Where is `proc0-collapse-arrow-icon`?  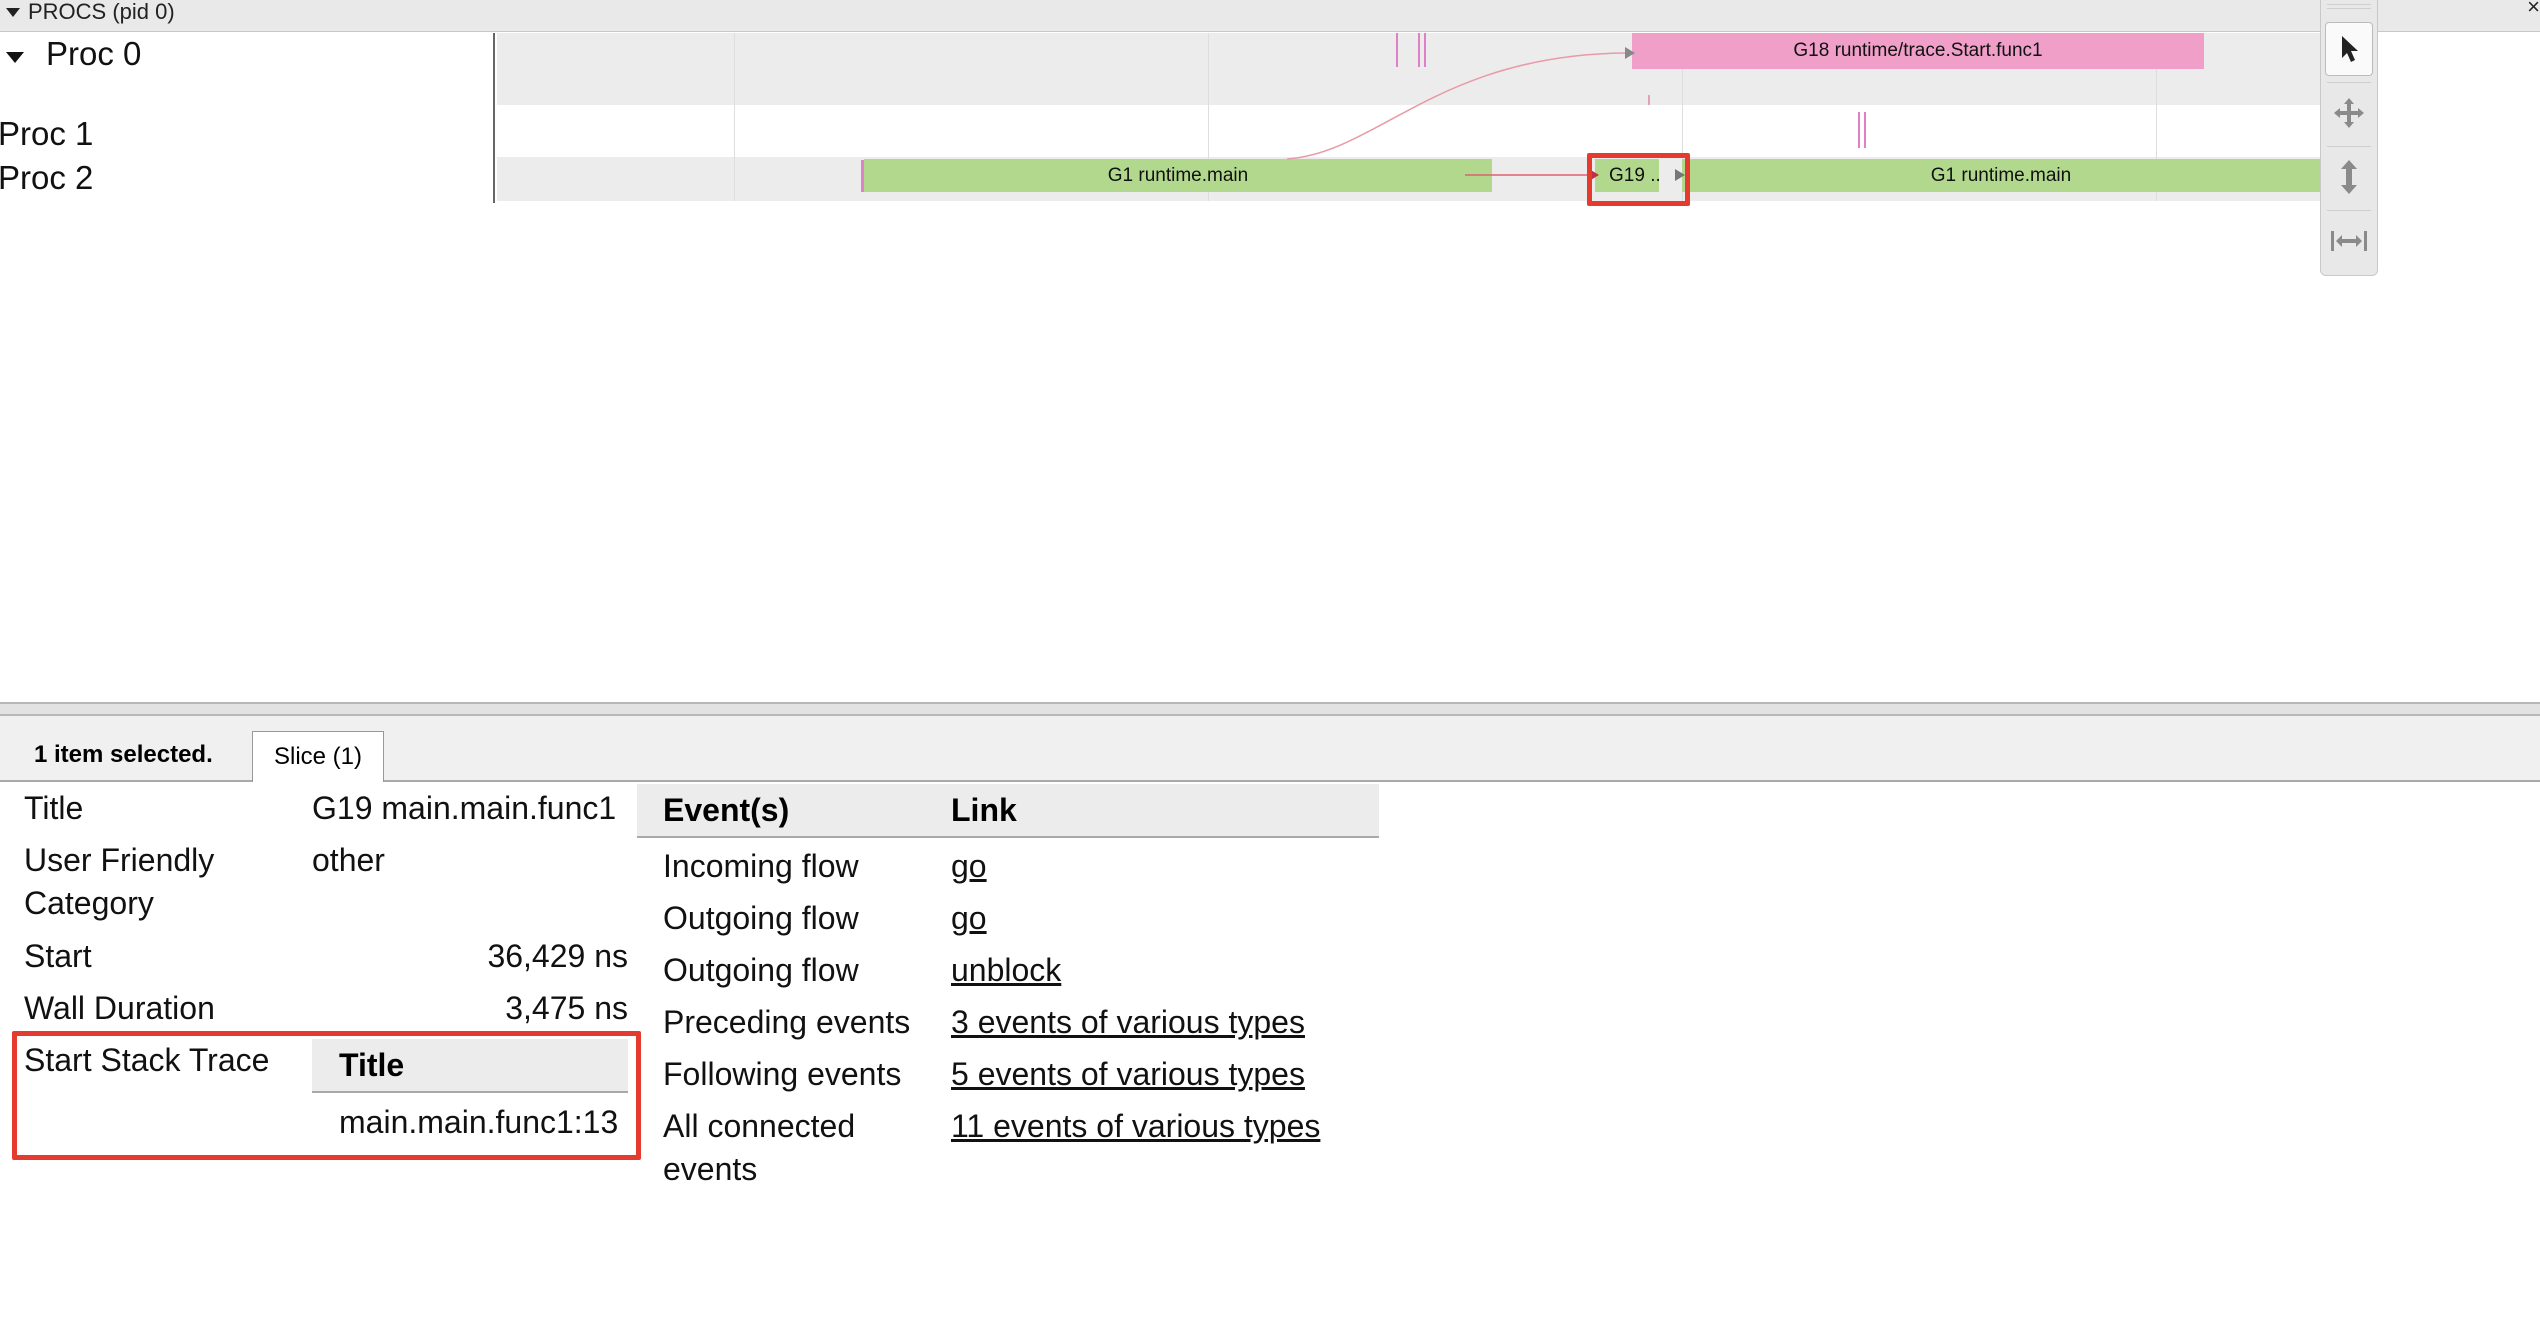 proc0-collapse-arrow-icon is located at coordinates (15, 57).